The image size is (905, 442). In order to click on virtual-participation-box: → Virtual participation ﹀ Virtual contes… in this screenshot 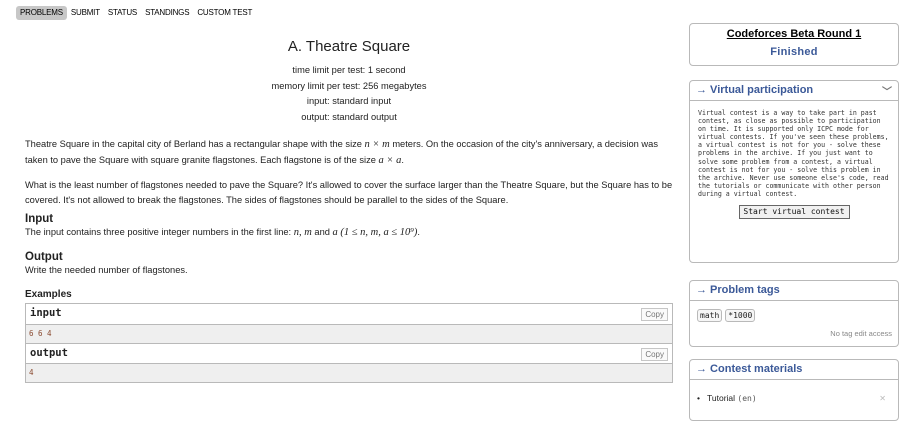, I will do `click(794, 171)`.